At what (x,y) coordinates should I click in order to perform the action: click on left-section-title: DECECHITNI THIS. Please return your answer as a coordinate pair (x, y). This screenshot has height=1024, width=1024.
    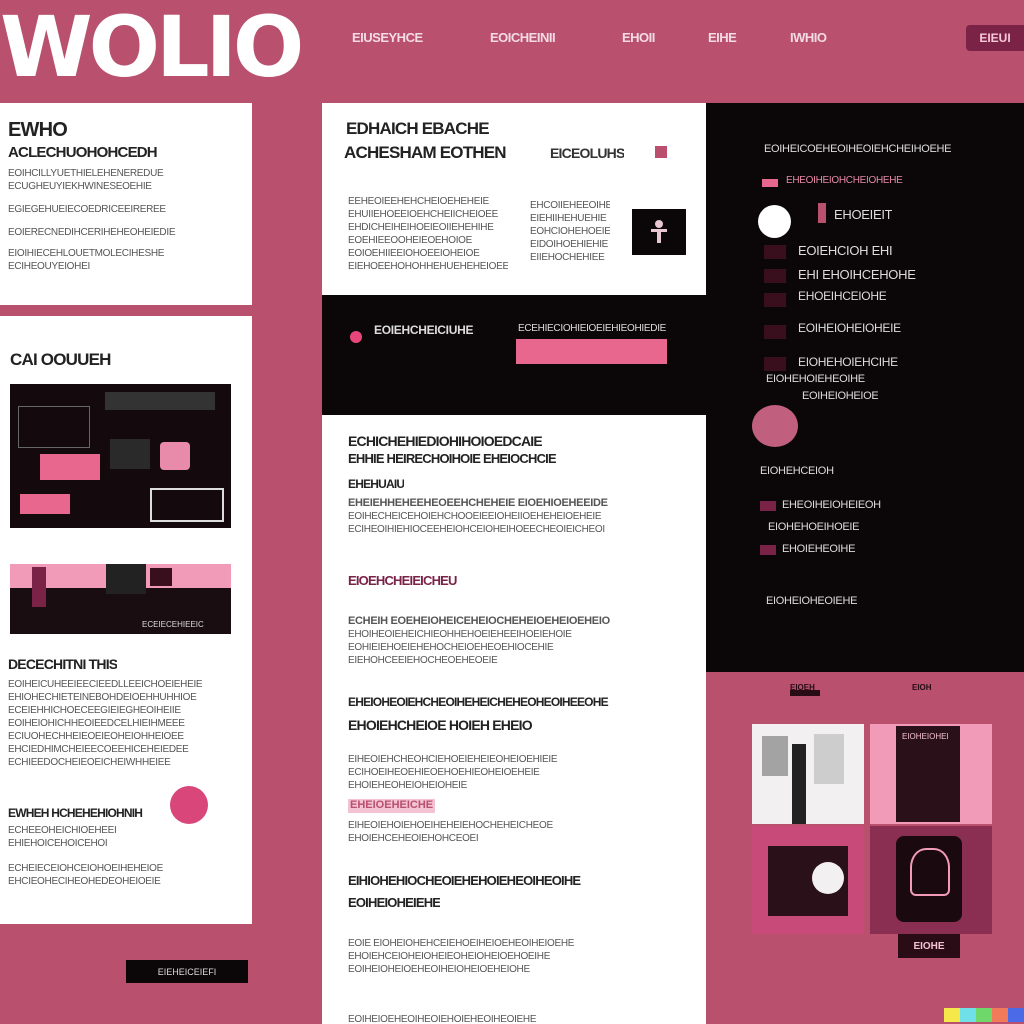
    Looking at the image, I should click on (63, 664).